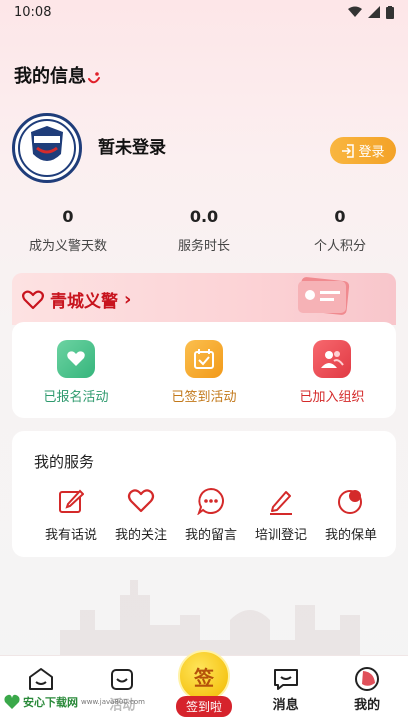 The height and width of the screenshot is (725, 408). I want to click on service-follow: 我的关注, so click(141, 514).